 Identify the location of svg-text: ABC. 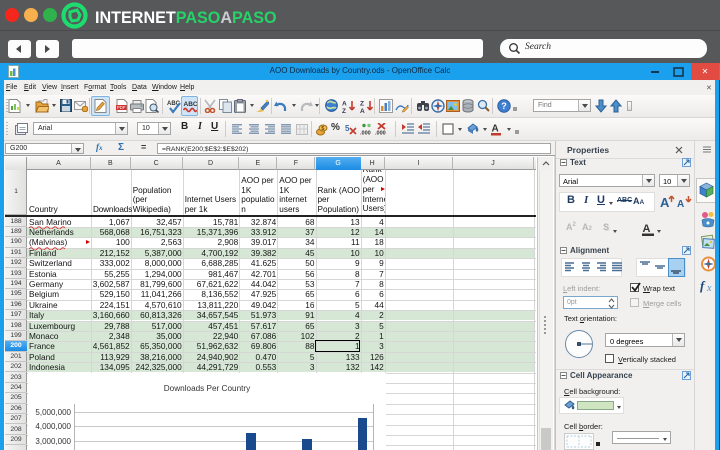
(191, 104).